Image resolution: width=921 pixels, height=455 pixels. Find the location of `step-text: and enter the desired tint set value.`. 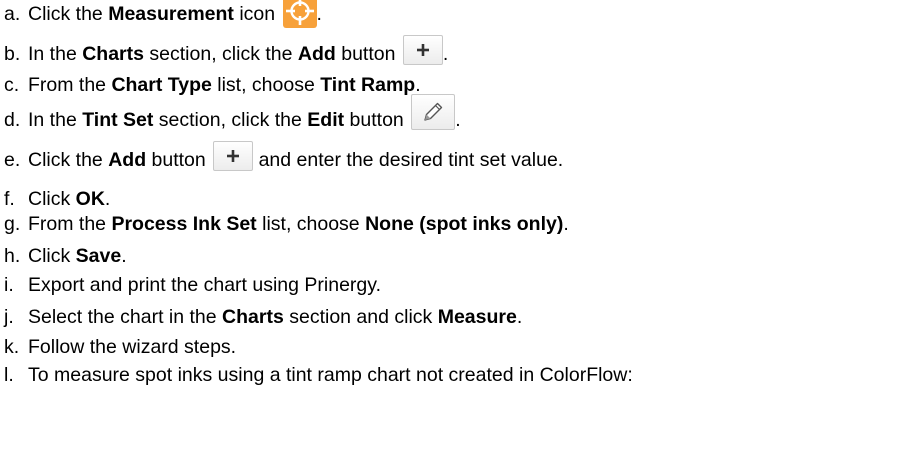

step-text: and enter the desired tint set value. is located at coordinates (408, 159).